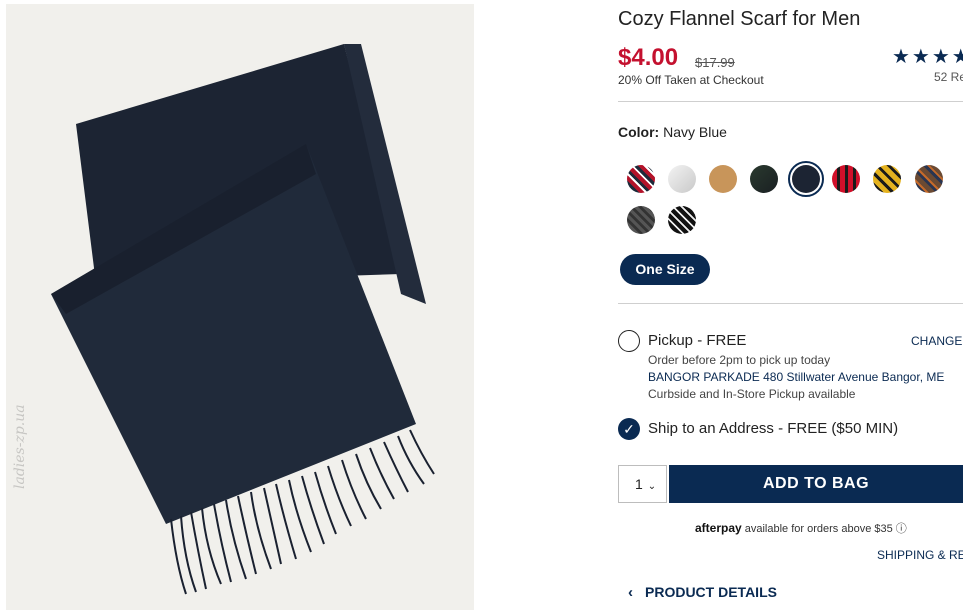  I want to click on pickup-radio, so click(629, 341).